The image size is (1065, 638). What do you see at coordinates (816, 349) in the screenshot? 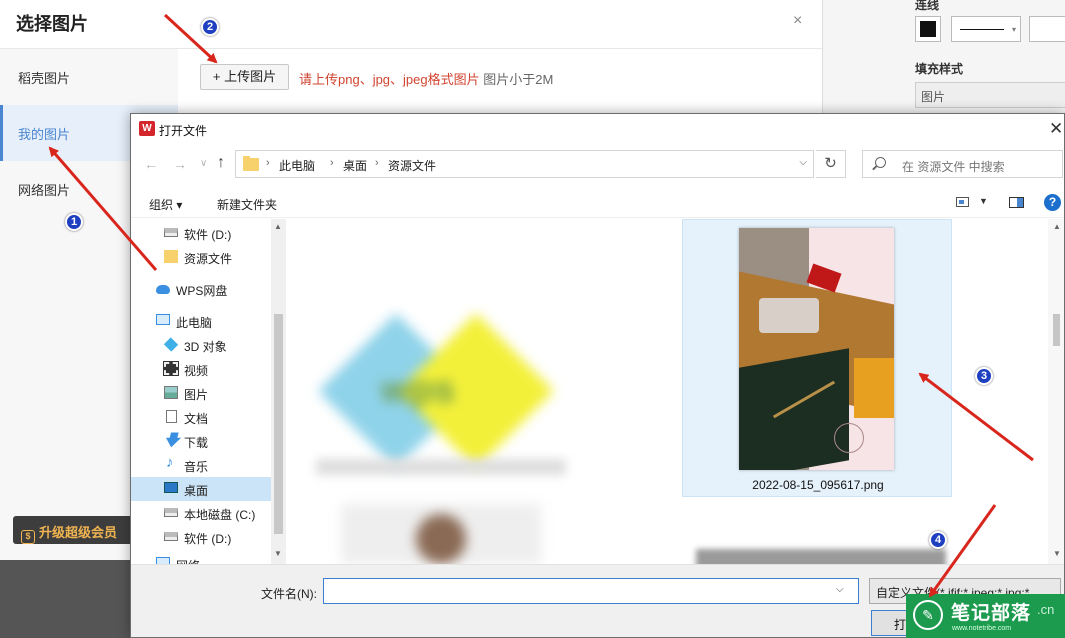
I see `image-thumbnail` at bounding box center [816, 349].